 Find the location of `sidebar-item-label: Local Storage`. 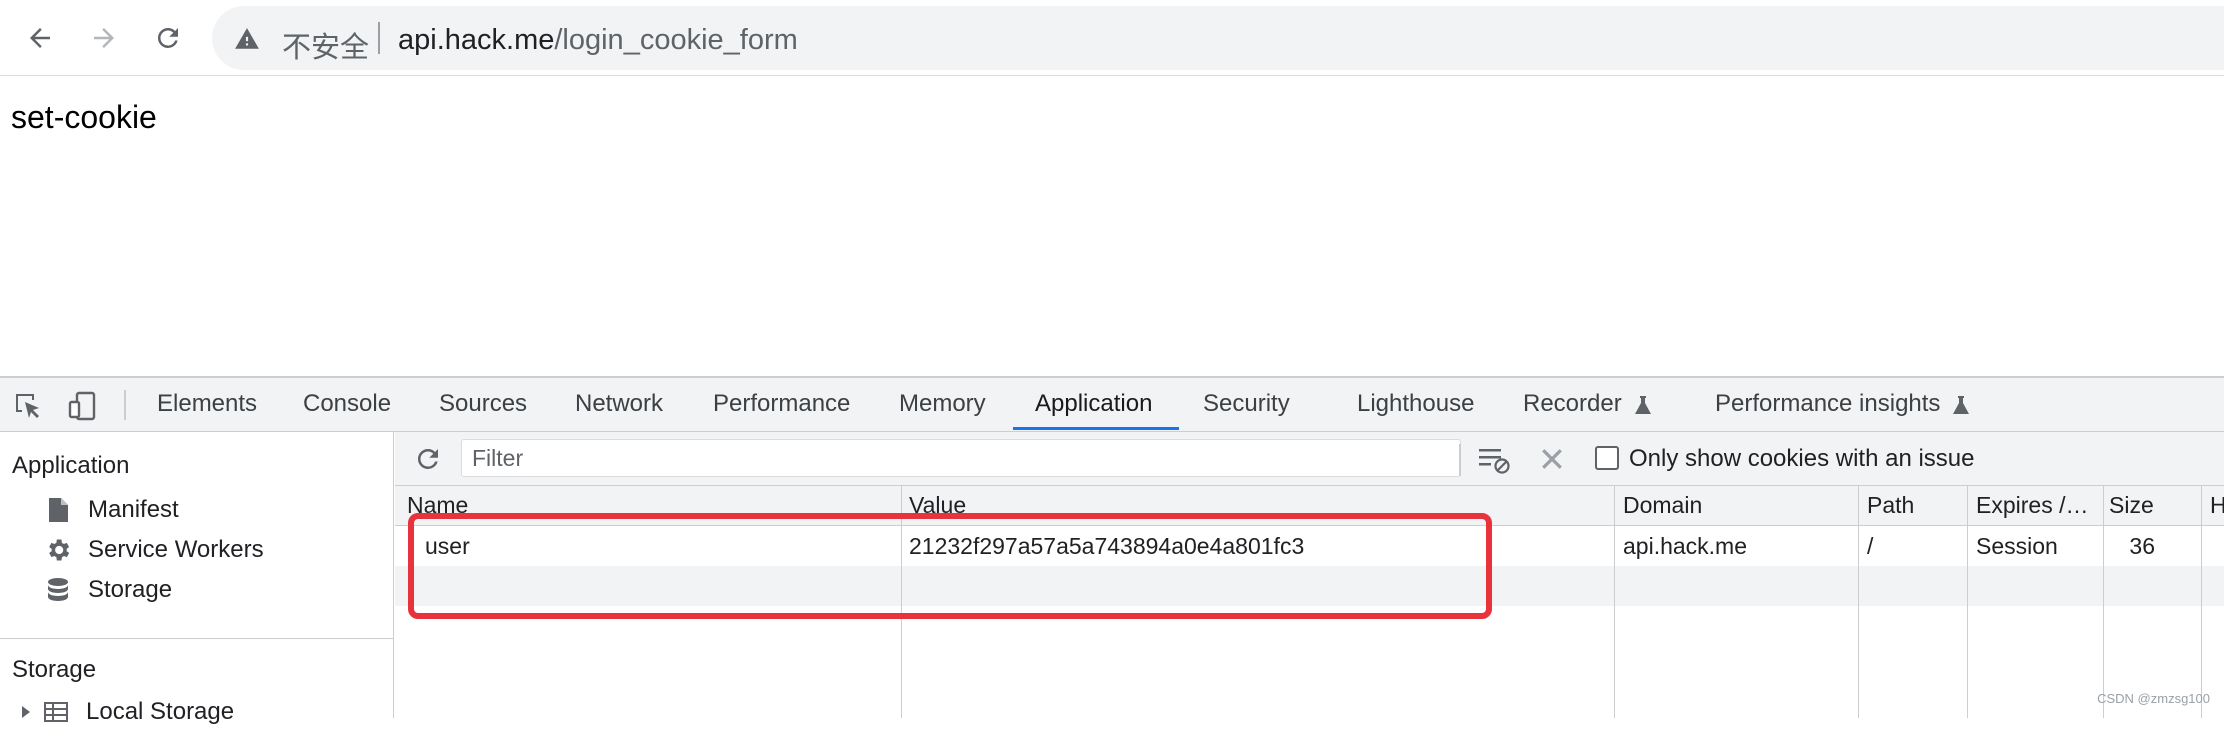

sidebar-item-label: Local Storage is located at coordinates (160, 711).